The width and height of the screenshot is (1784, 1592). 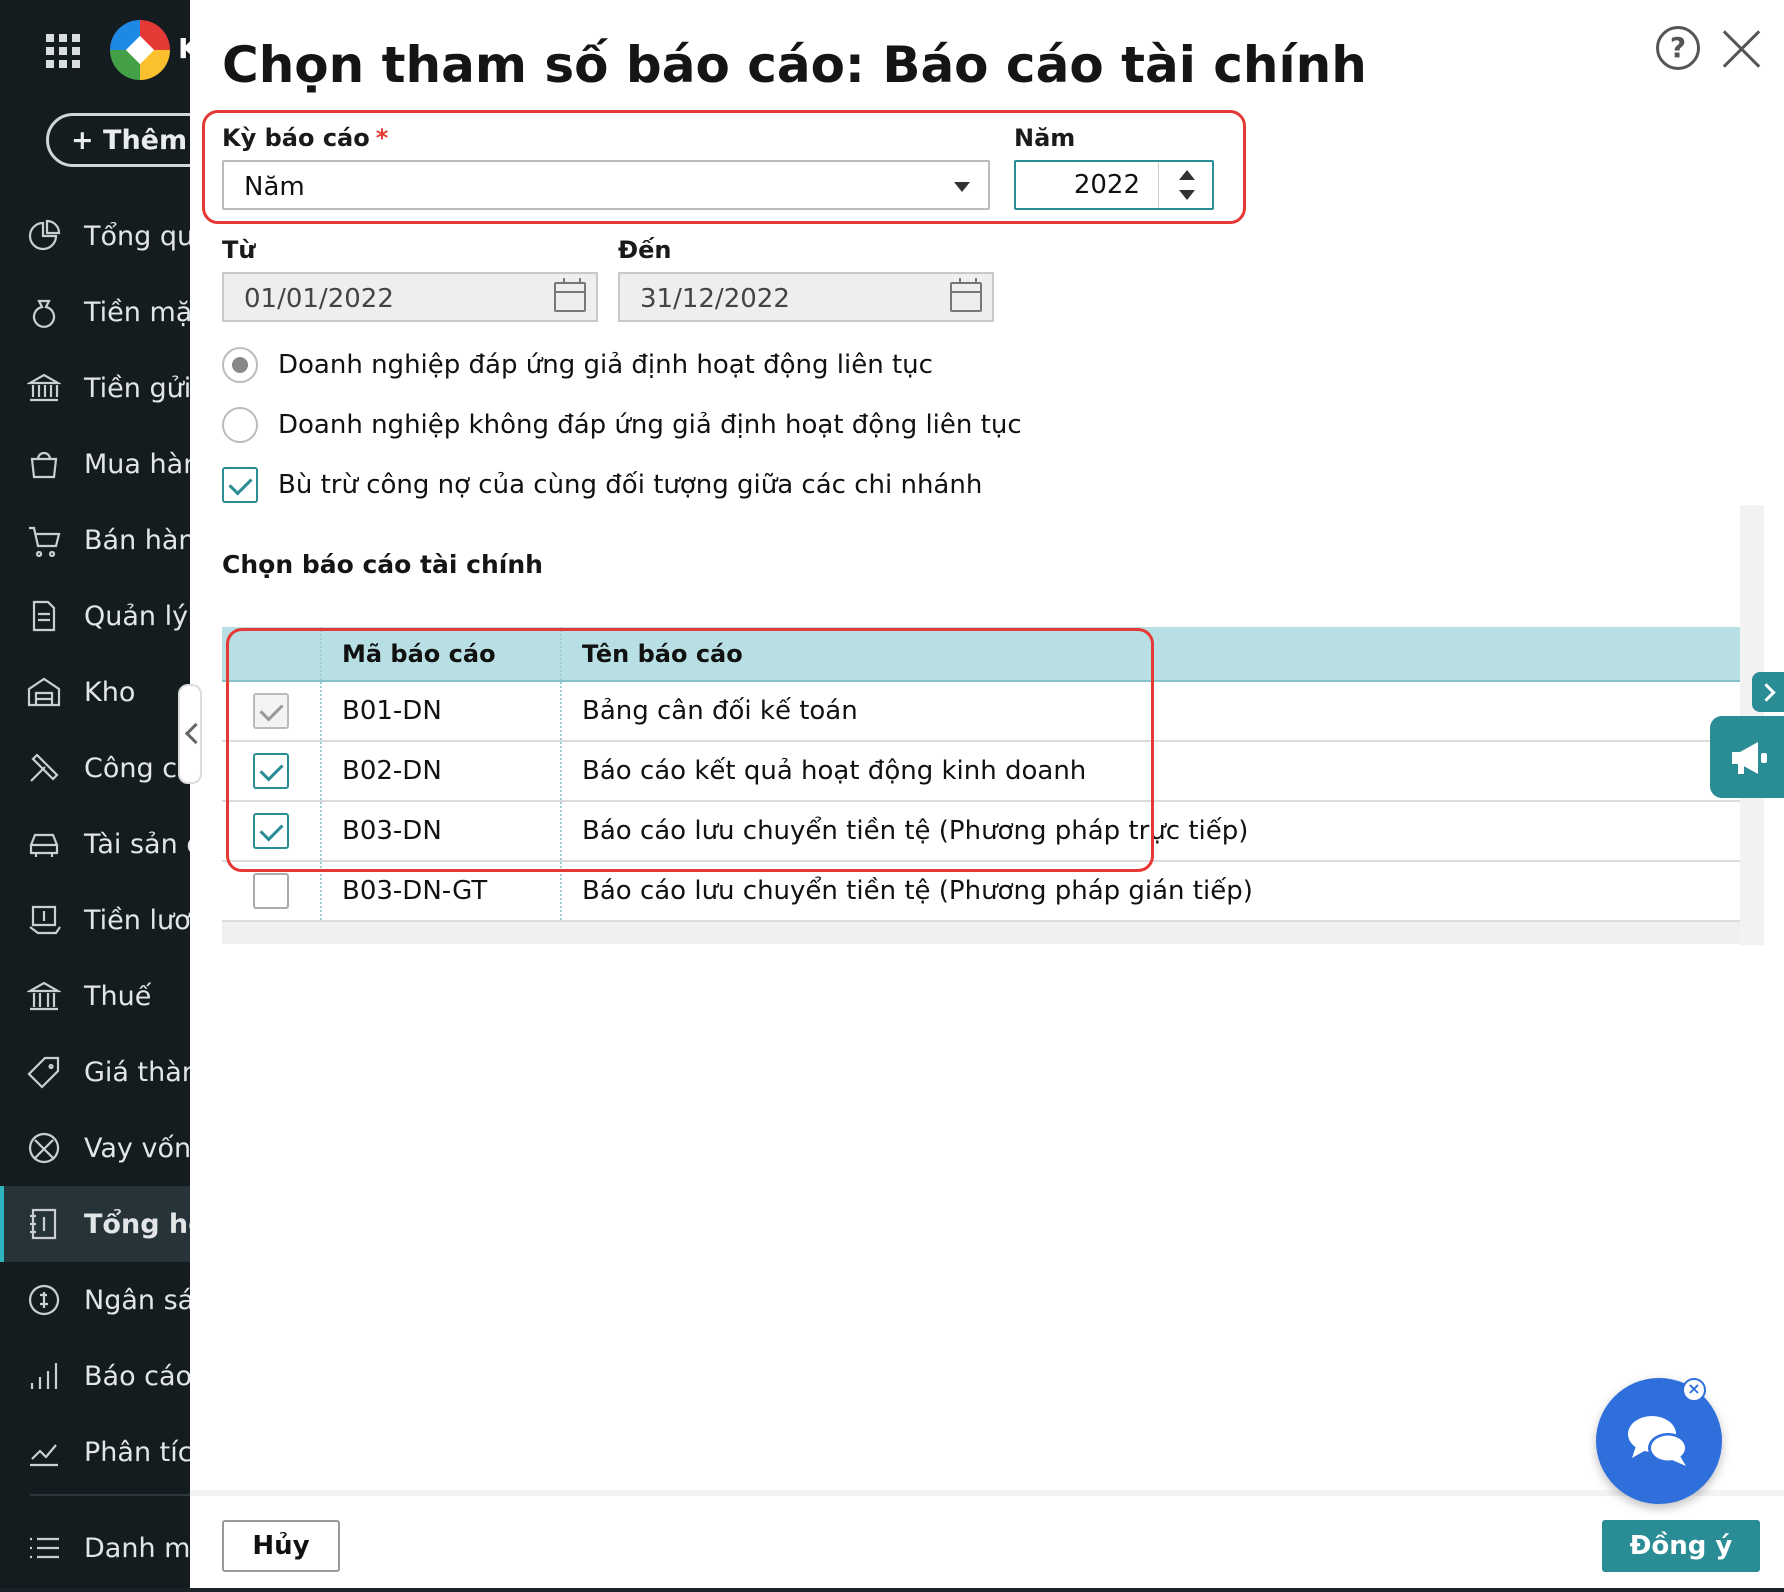 I want to click on close-icon, so click(x=1742, y=48).